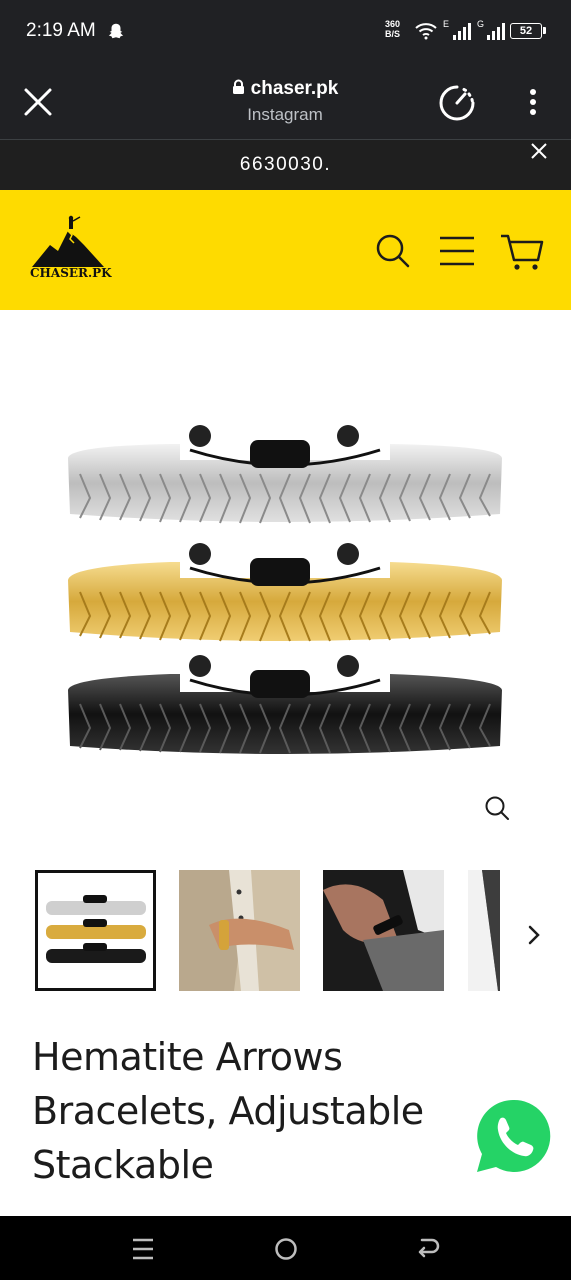  I want to click on url-subtitle: Instagram, so click(285, 114).